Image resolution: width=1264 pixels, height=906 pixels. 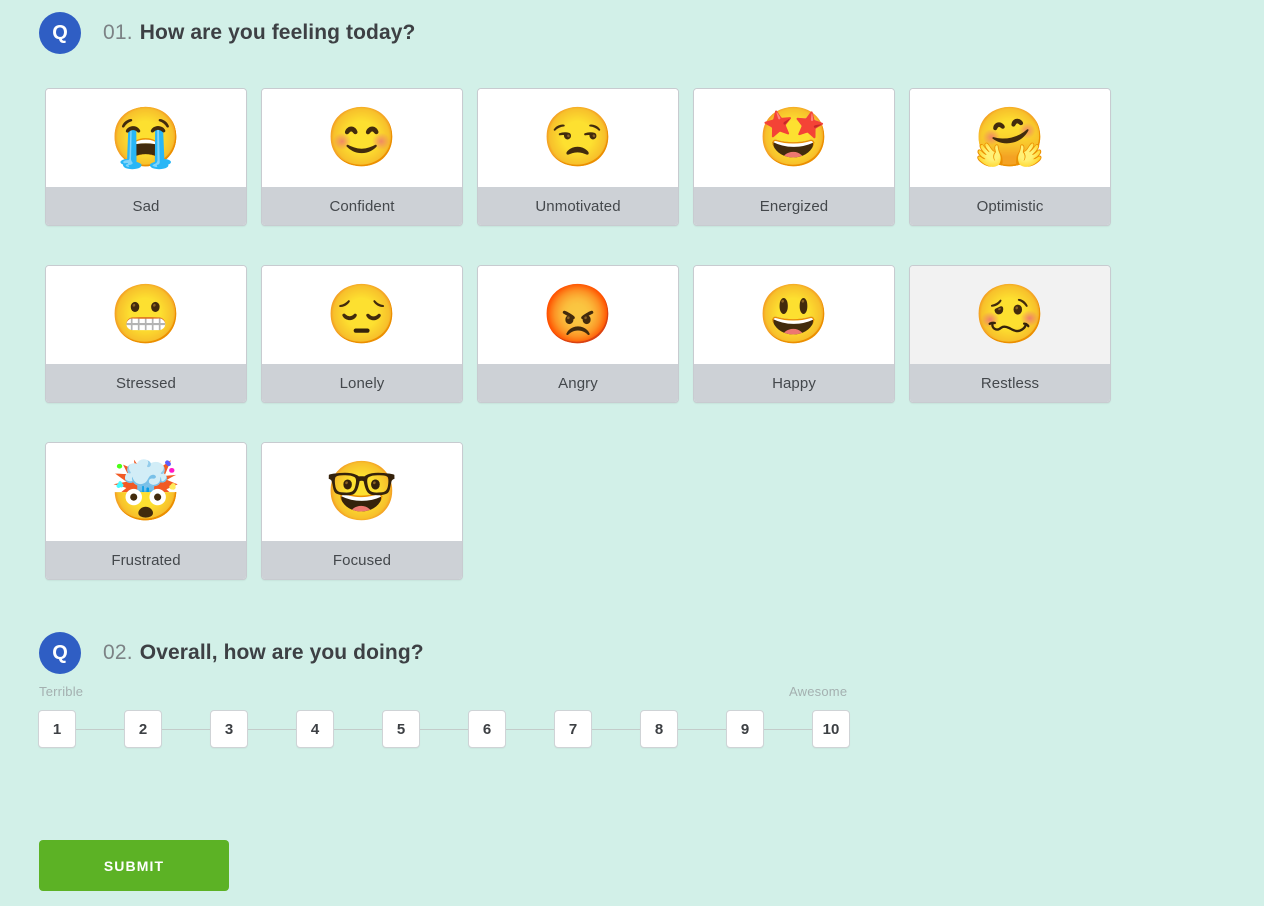 I want to click on mood-emoji-area: 🤩, so click(x=794, y=138).